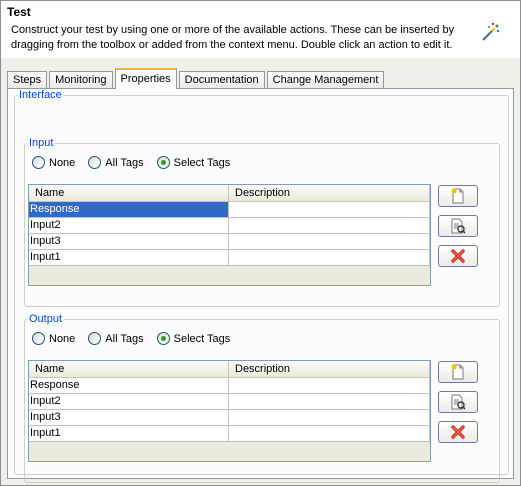 The image size is (521, 486). I want to click on input-edit-tag-button, so click(458, 226).